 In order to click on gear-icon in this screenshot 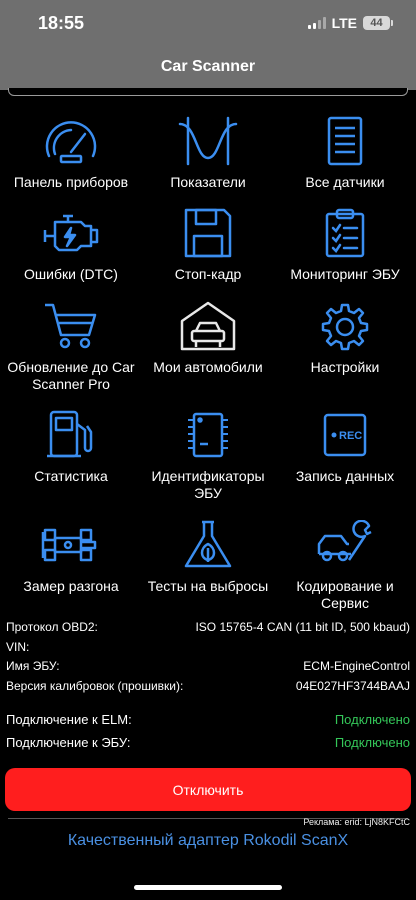, I will do `click(345, 327)`.